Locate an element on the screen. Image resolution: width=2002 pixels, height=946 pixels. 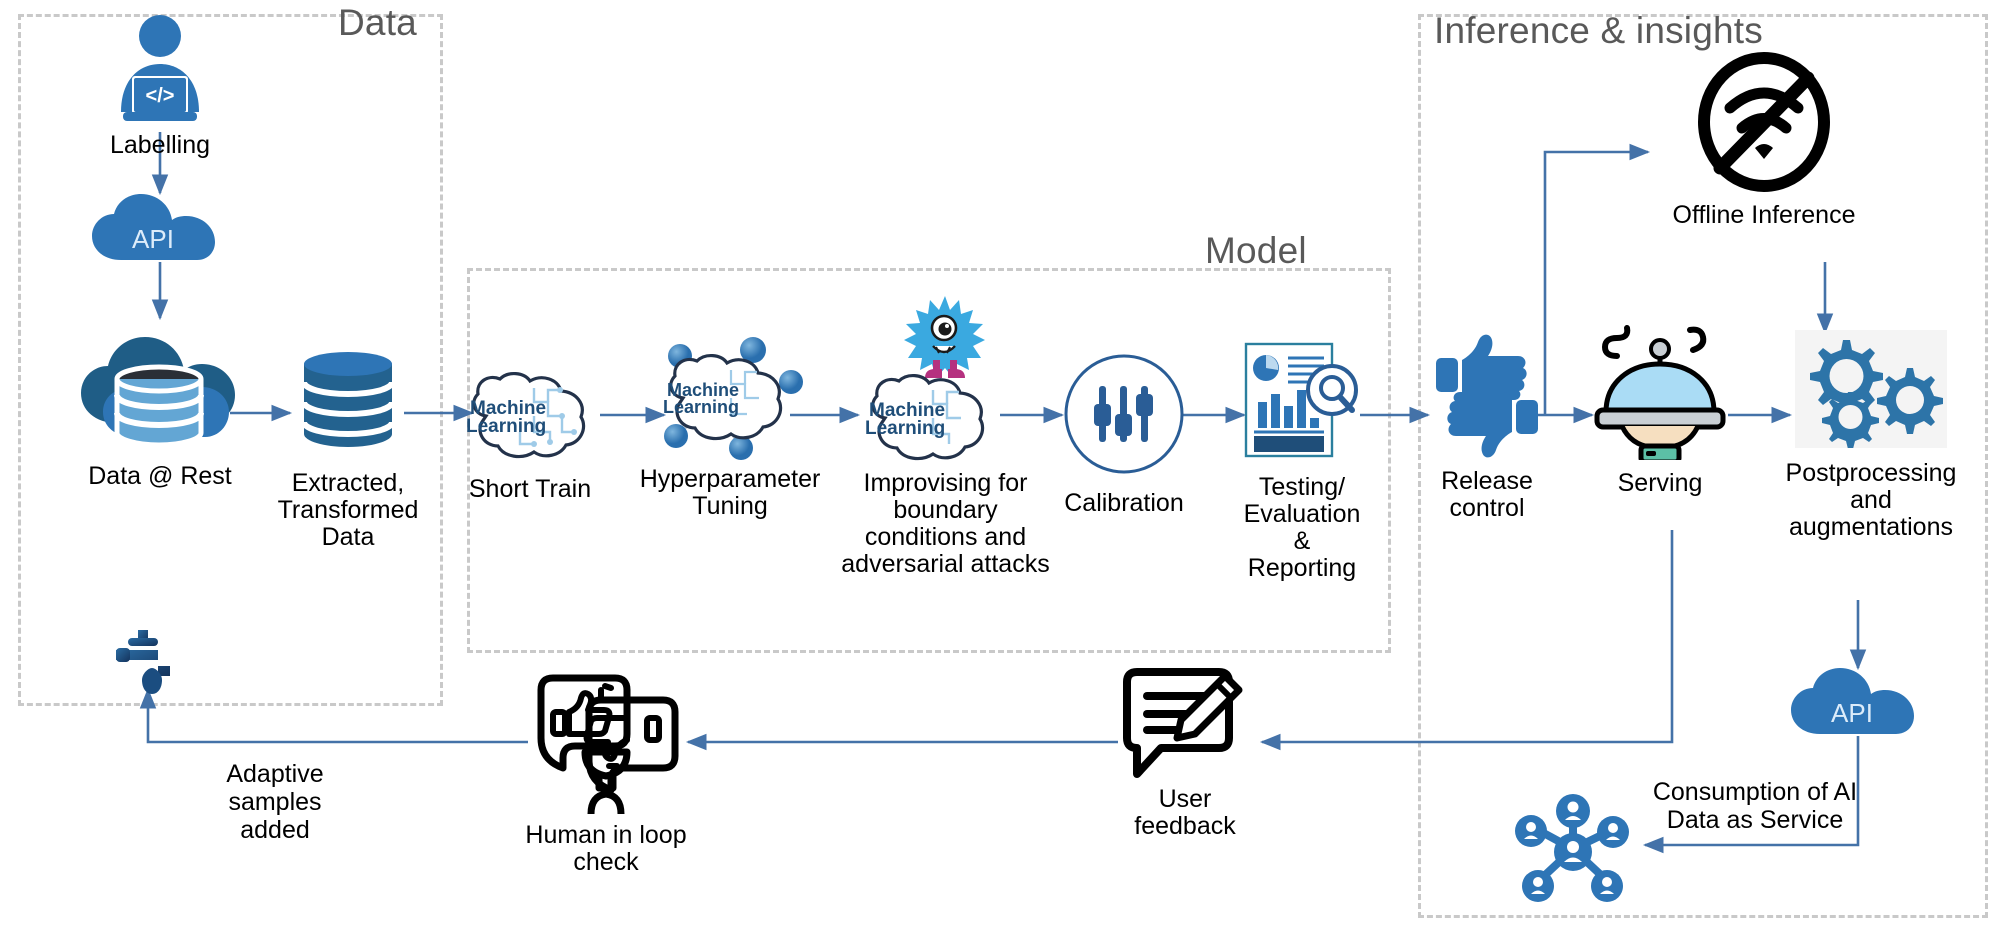
thumbs-feedback-person-icon is located at coordinates (606, 742).